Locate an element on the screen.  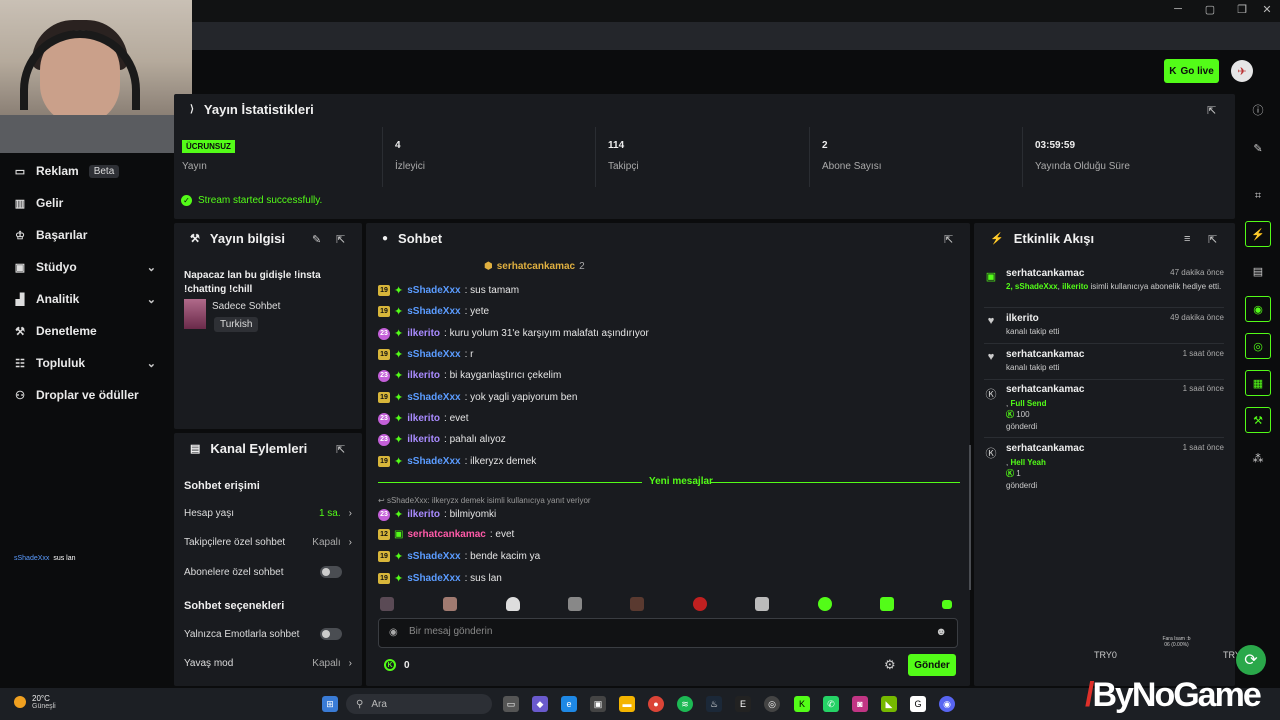
chat-scrollbar is located at coordinates (970, 517).